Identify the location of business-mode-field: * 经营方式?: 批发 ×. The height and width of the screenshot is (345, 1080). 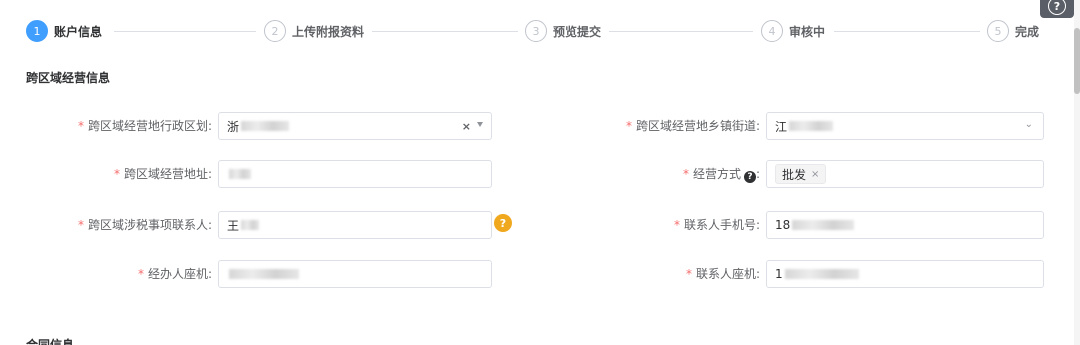
(863, 174).